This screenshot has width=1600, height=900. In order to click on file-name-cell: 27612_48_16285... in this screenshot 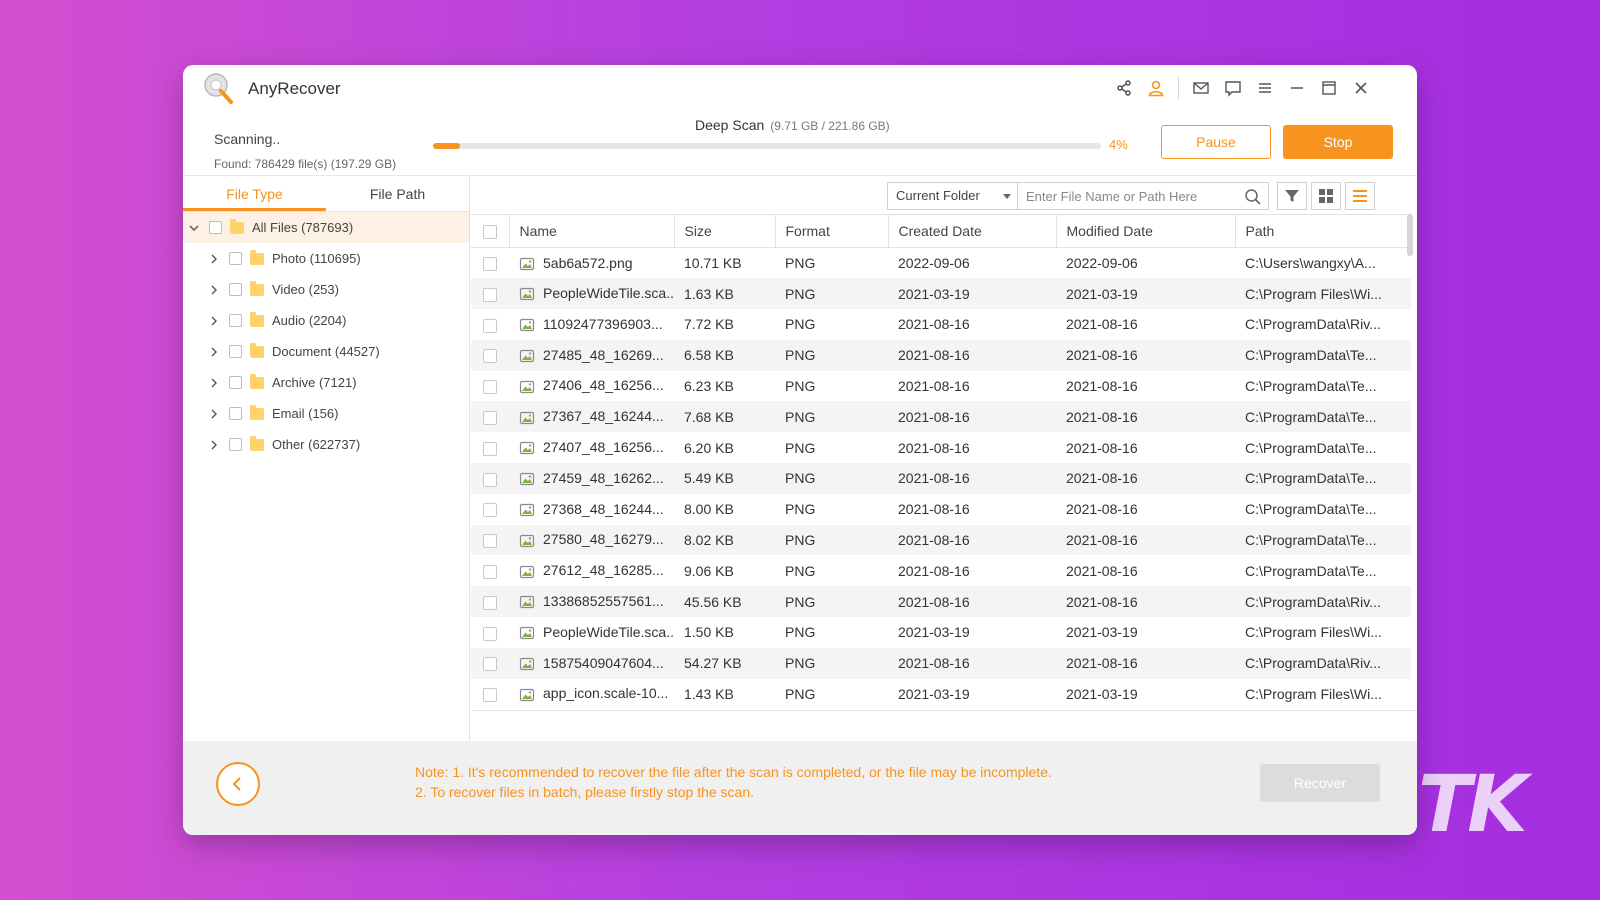, I will do `click(591, 570)`.